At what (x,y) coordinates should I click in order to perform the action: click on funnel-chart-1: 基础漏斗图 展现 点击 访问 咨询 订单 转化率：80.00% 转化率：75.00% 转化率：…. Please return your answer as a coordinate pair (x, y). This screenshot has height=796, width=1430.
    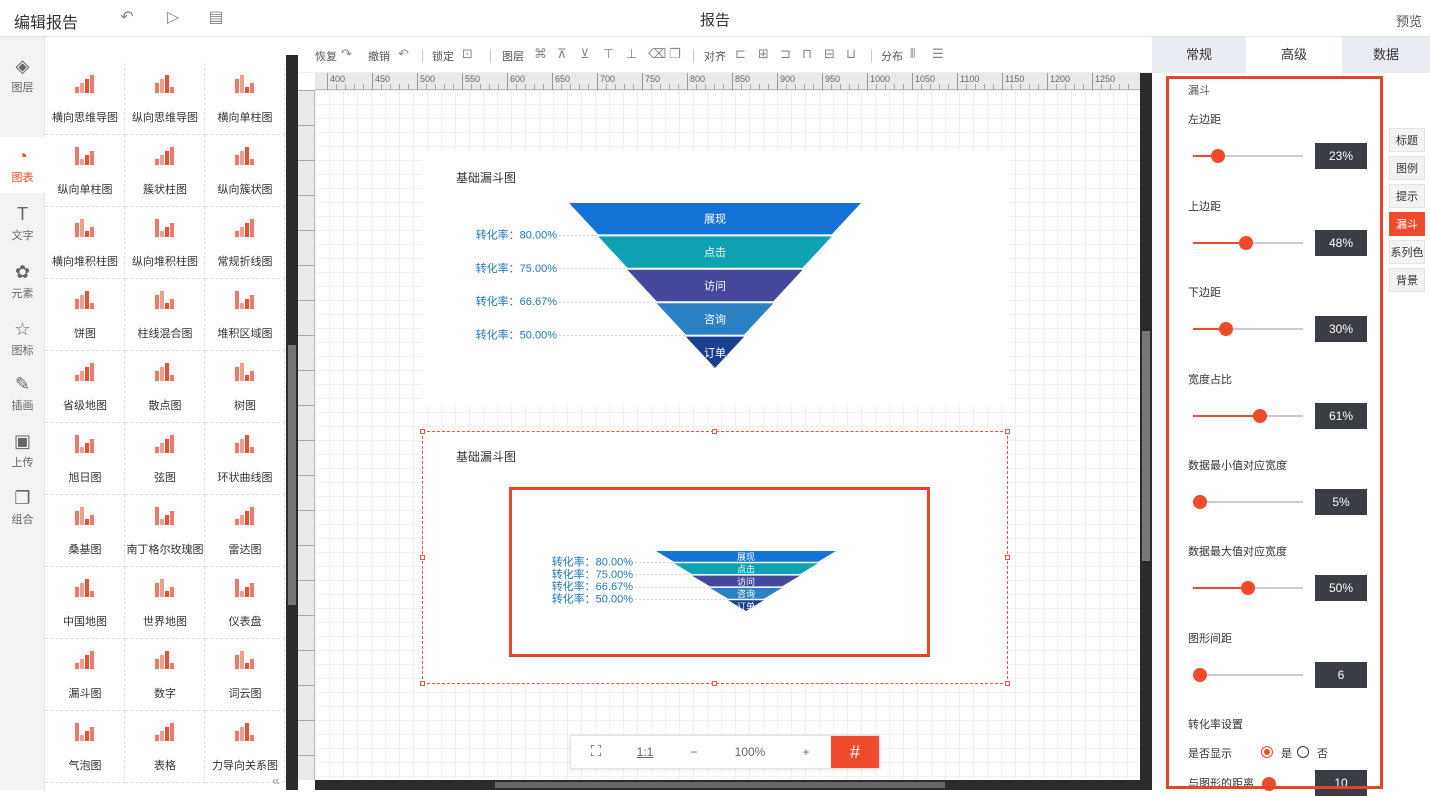
    Looking at the image, I should click on (715, 277).